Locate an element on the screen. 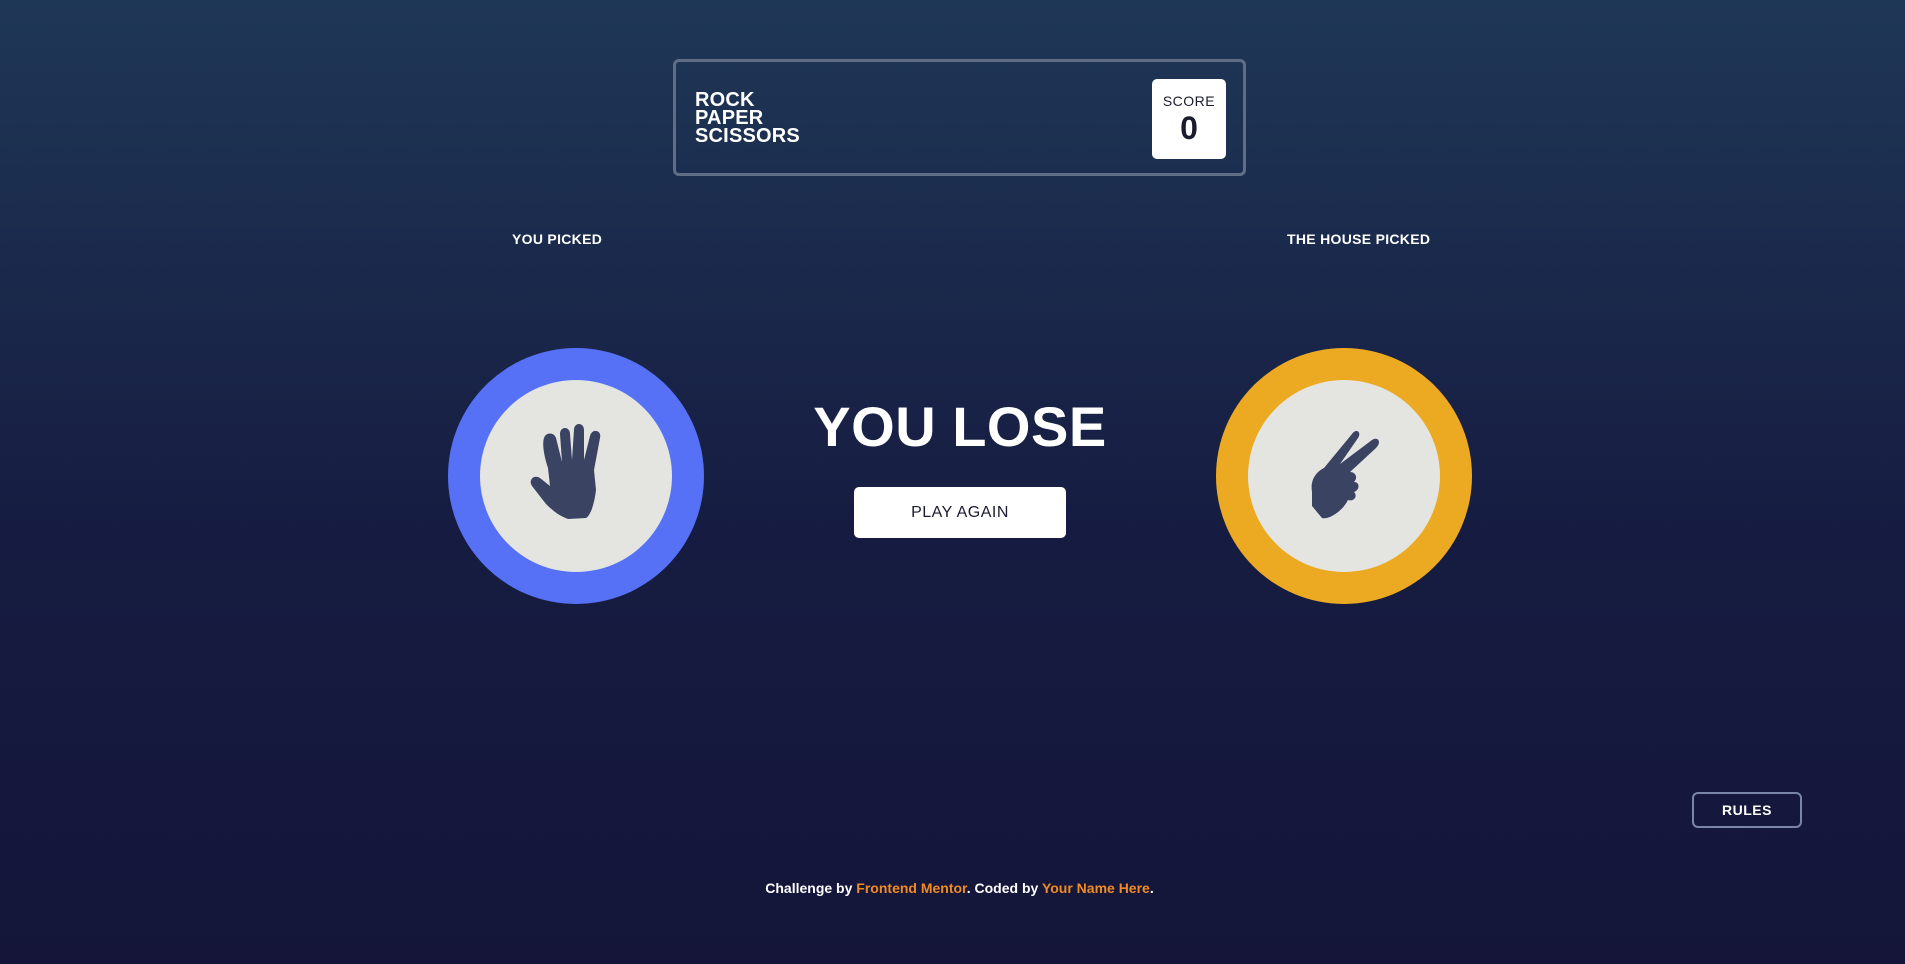 Image resolution: width=1905 pixels, height=964 pixels. rules-button: RULES is located at coordinates (1747, 810).